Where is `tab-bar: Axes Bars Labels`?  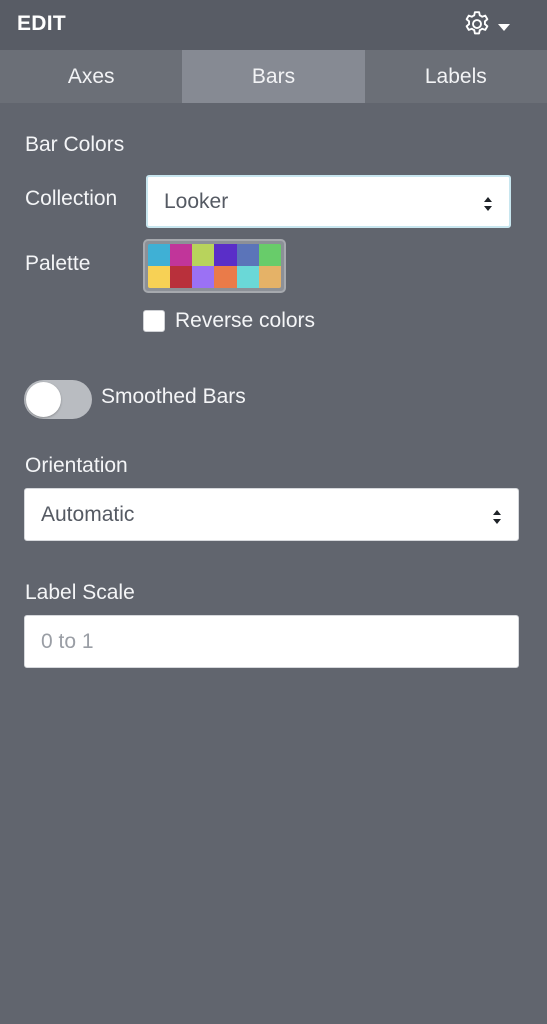
tab-bar: Axes Bars Labels is located at coordinates (273, 76).